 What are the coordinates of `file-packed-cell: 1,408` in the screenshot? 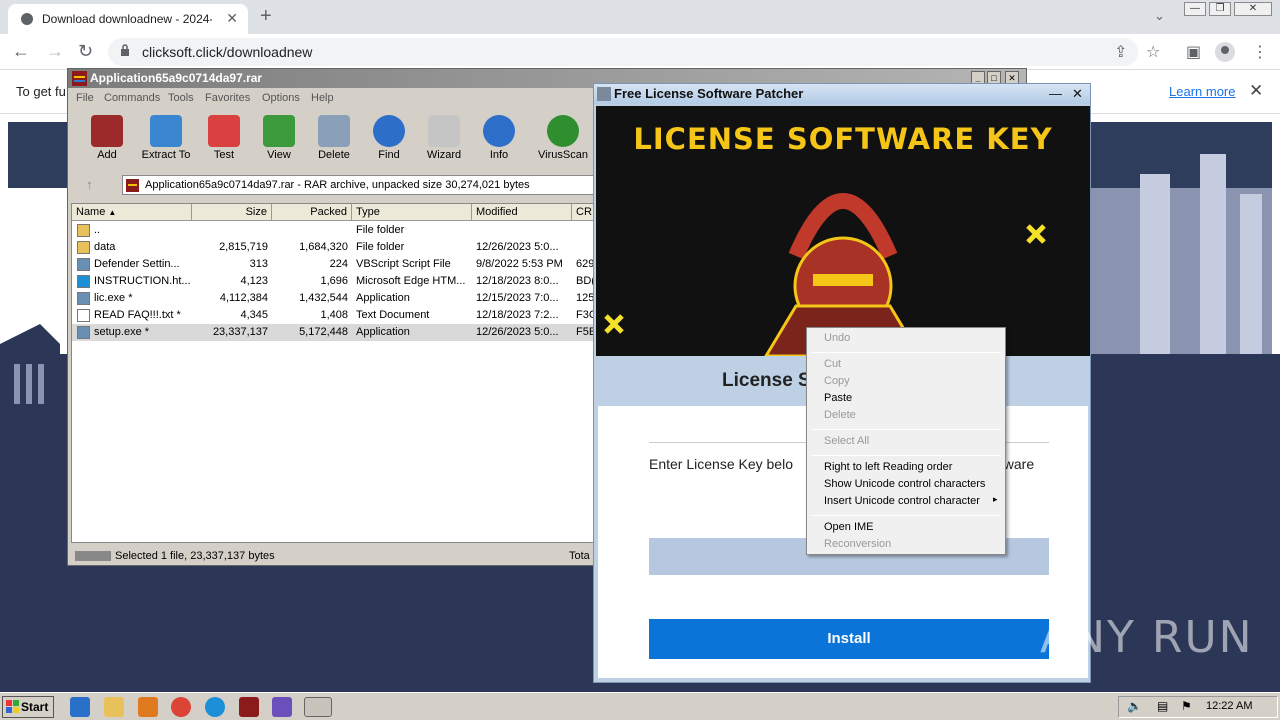 It's located at (334, 315).